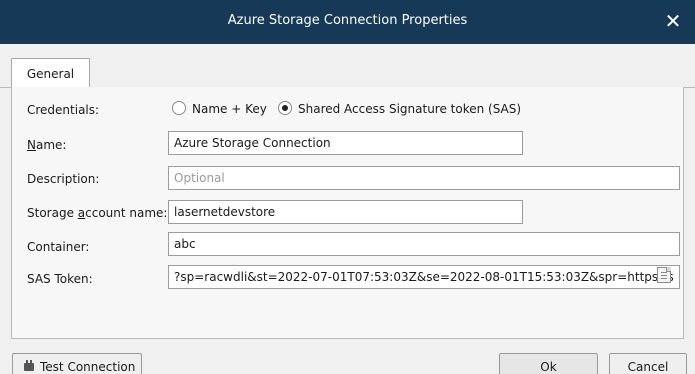 Image resolution: width=695 pixels, height=374 pixels. What do you see at coordinates (50, 73) in the screenshot?
I see `tab-general: General` at bounding box center [50, 73].